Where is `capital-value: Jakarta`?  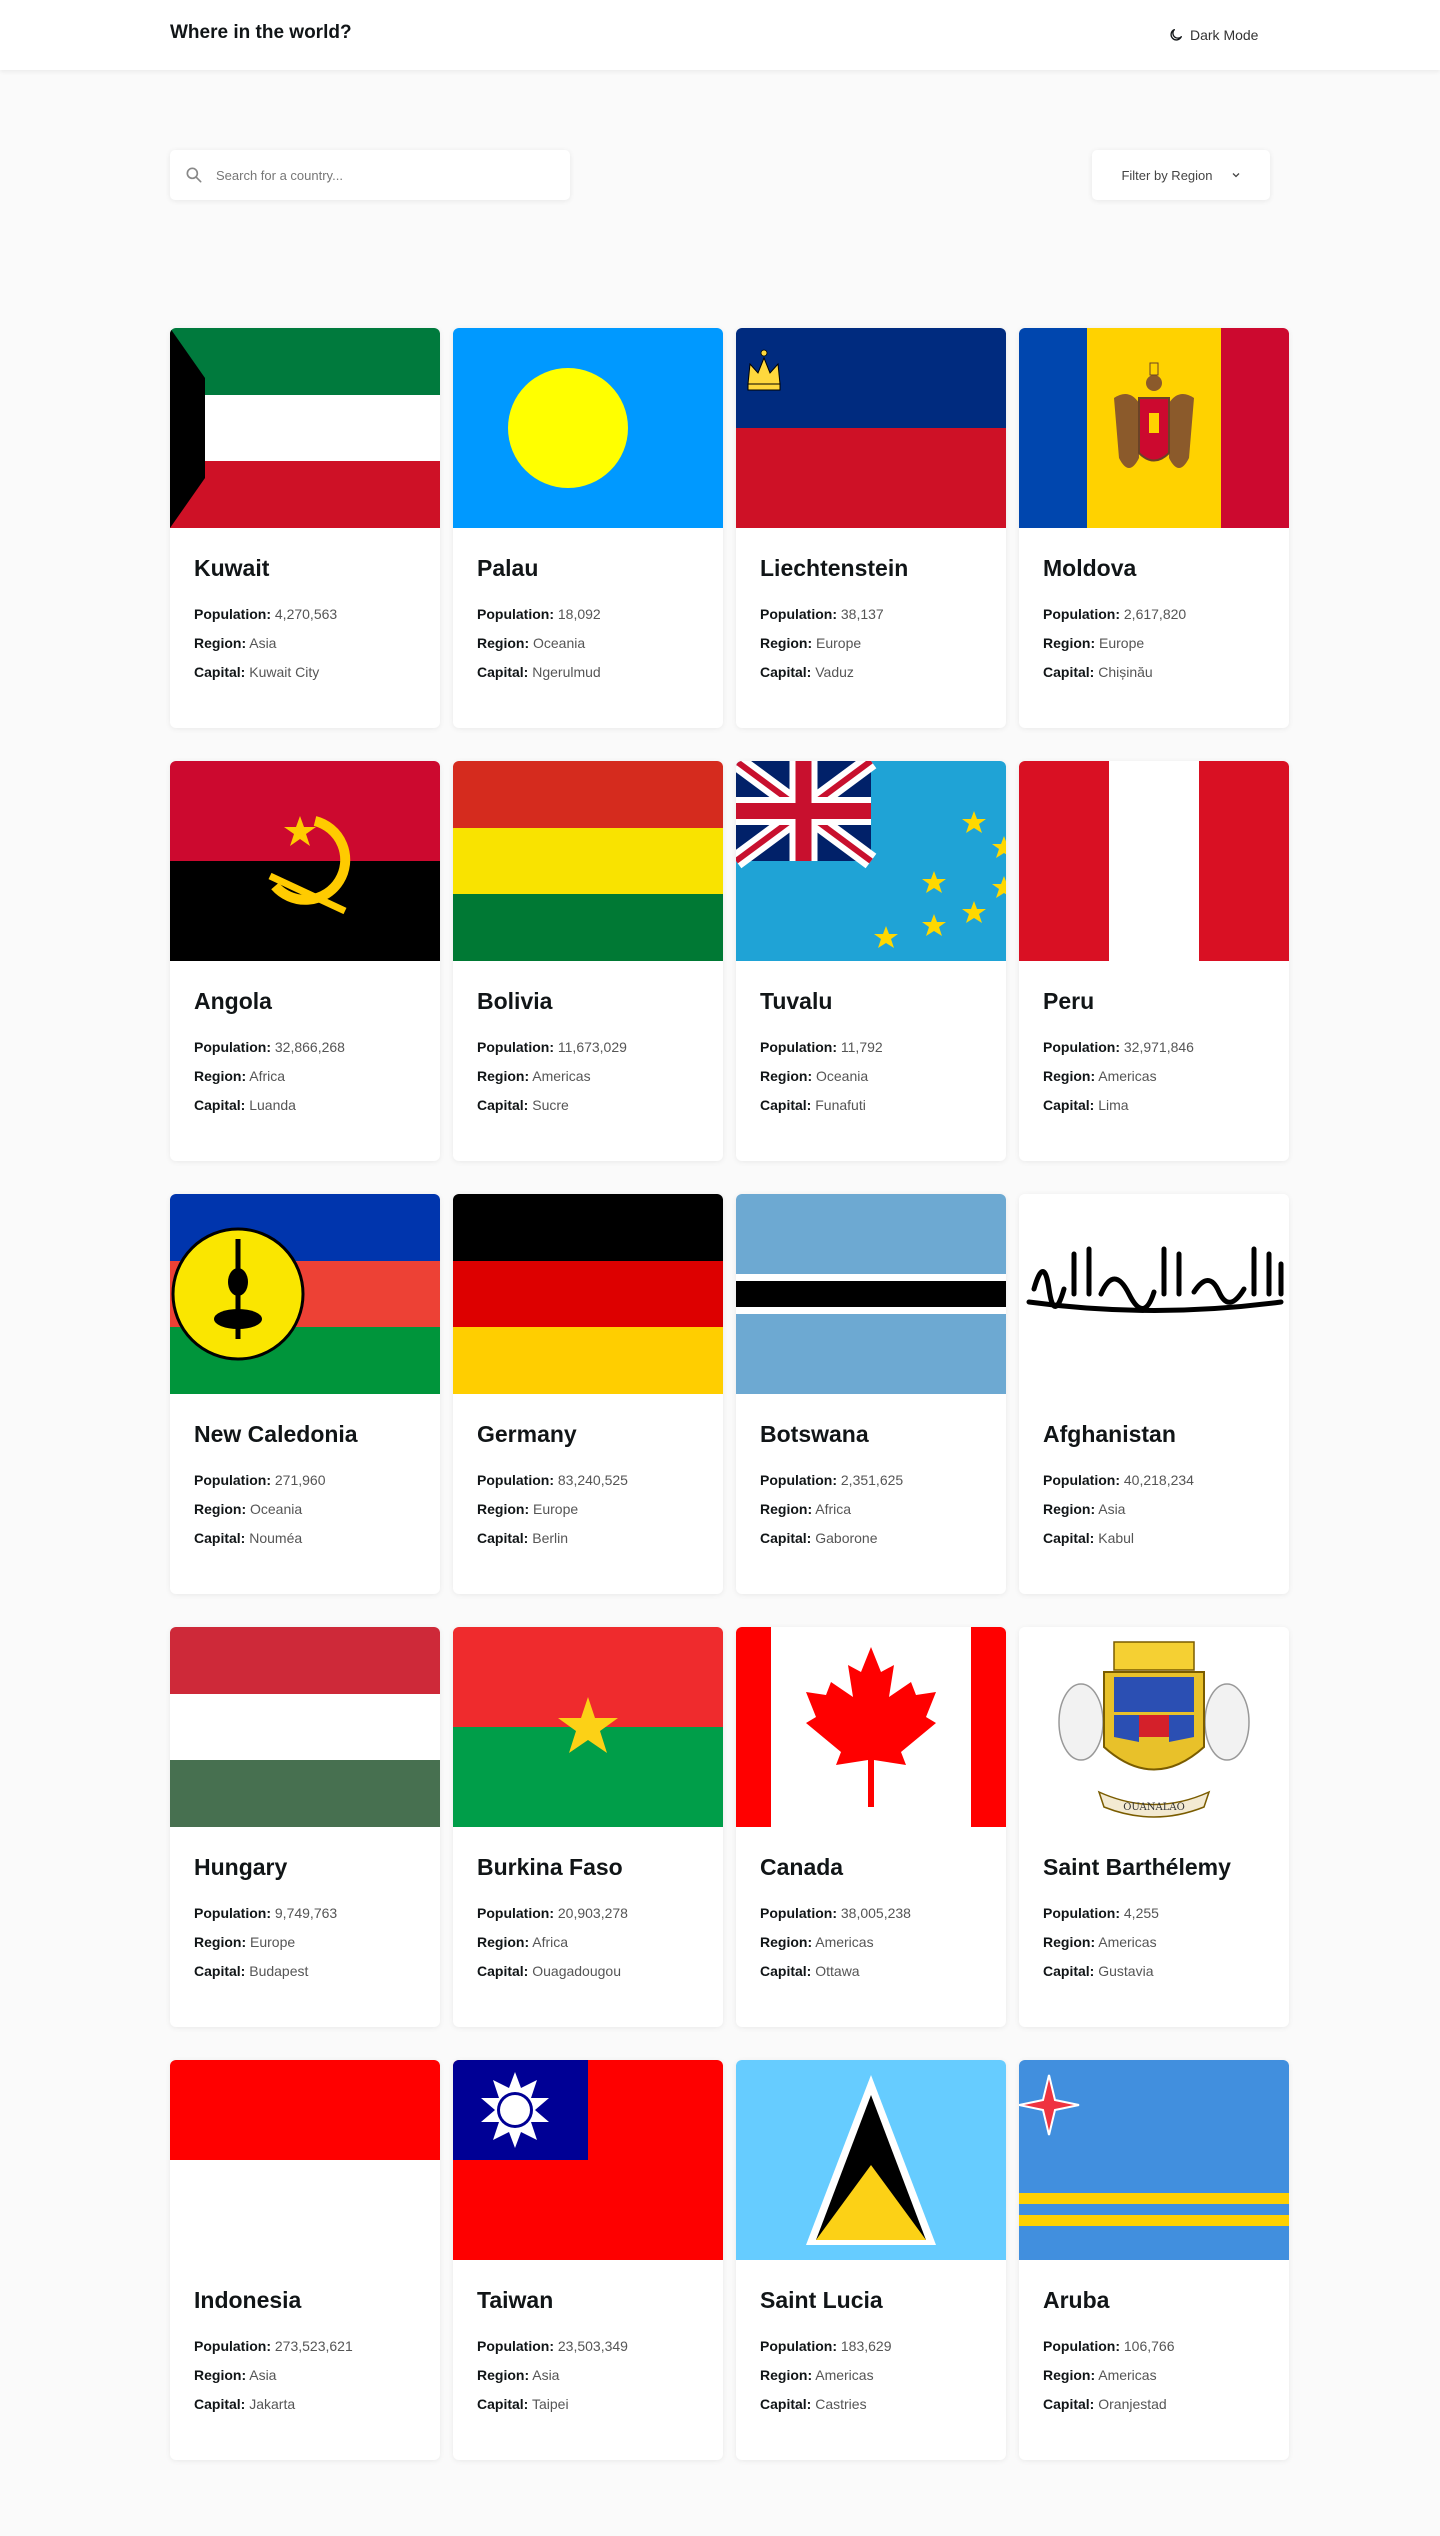 capital-value: Jakarta is located at coordinates (272, 2404).